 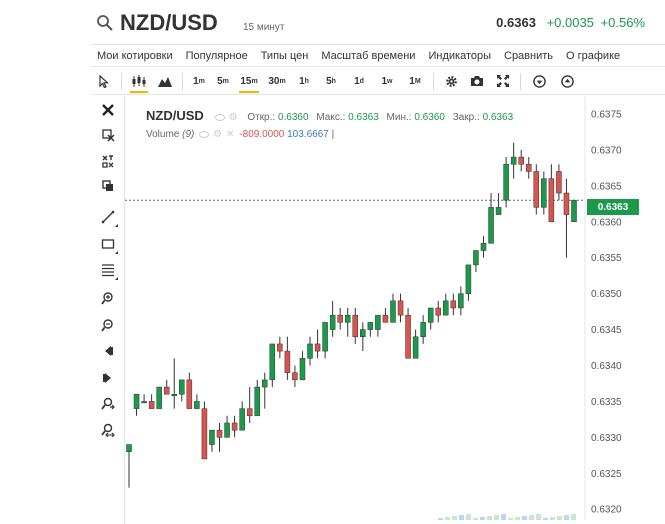 What do you see at coordinates (606, 474) in the screenshot?
I see `price-tick-label: 0.6325` at bounding box center [606, 474].